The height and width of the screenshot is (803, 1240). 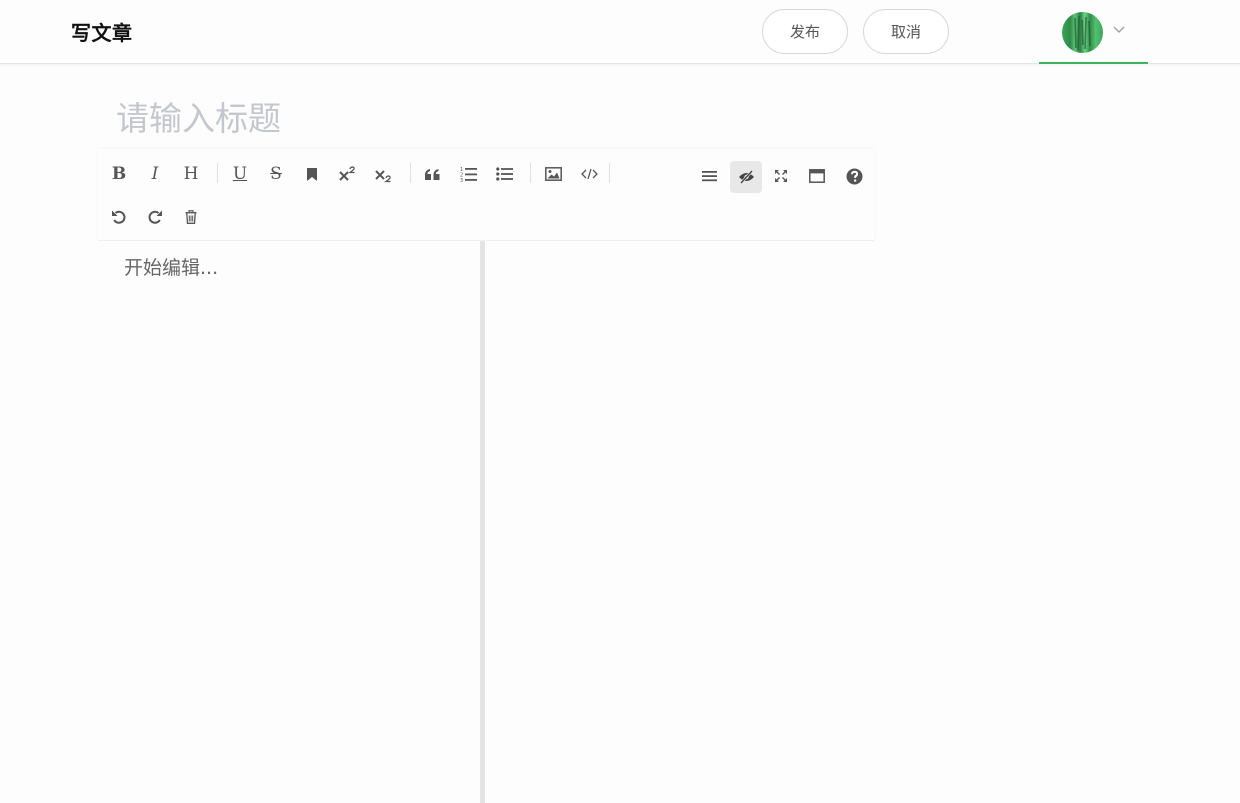 I want to click on editor-toolbar: B I H U S 1 2 3, so click(x=486, y=195).